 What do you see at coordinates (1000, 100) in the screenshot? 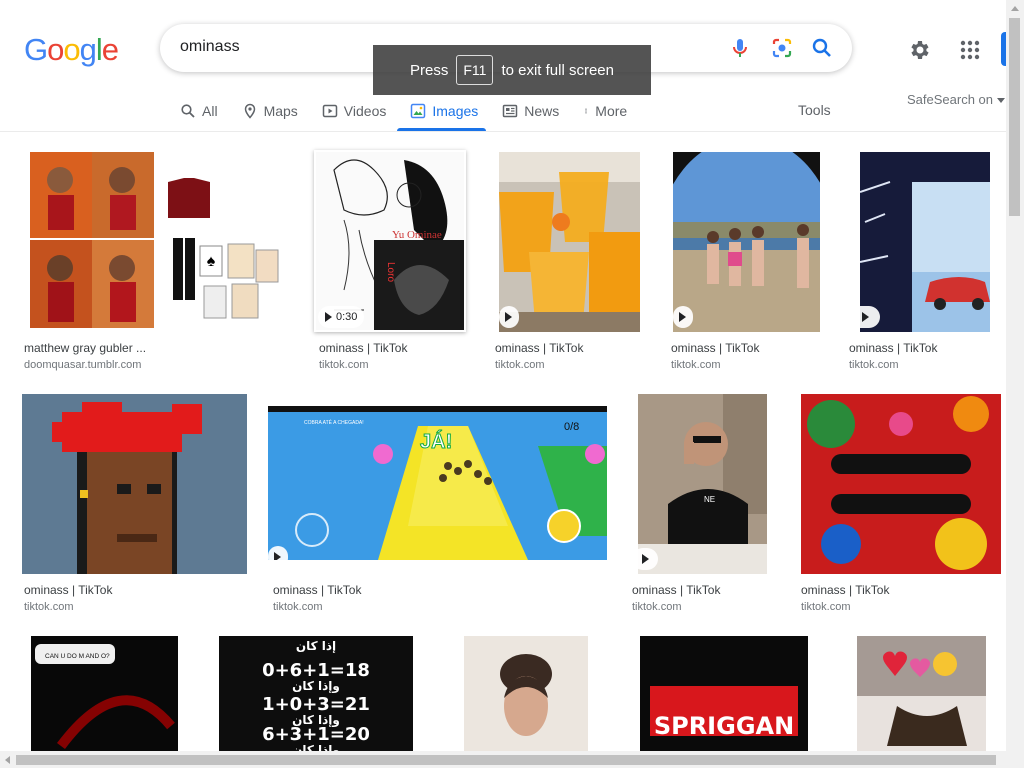
I see `caret-down-icon` at bounding box center [1000, 100].